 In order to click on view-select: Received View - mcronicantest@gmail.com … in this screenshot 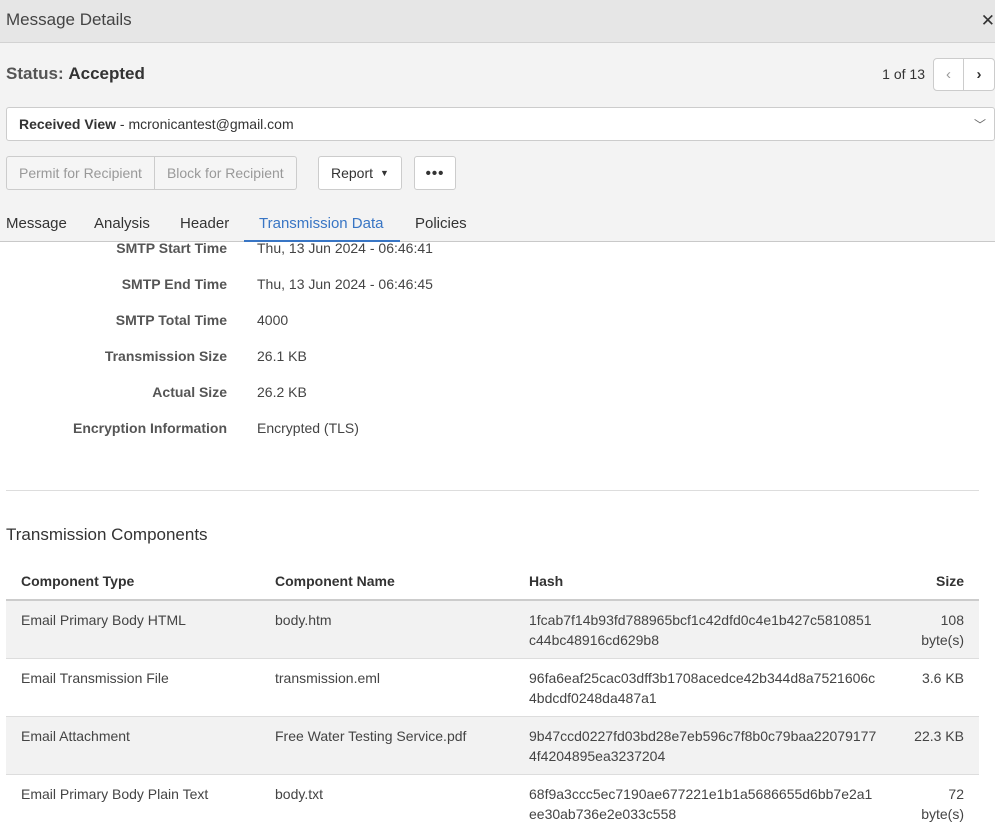, I will do `click(500, 124)`.